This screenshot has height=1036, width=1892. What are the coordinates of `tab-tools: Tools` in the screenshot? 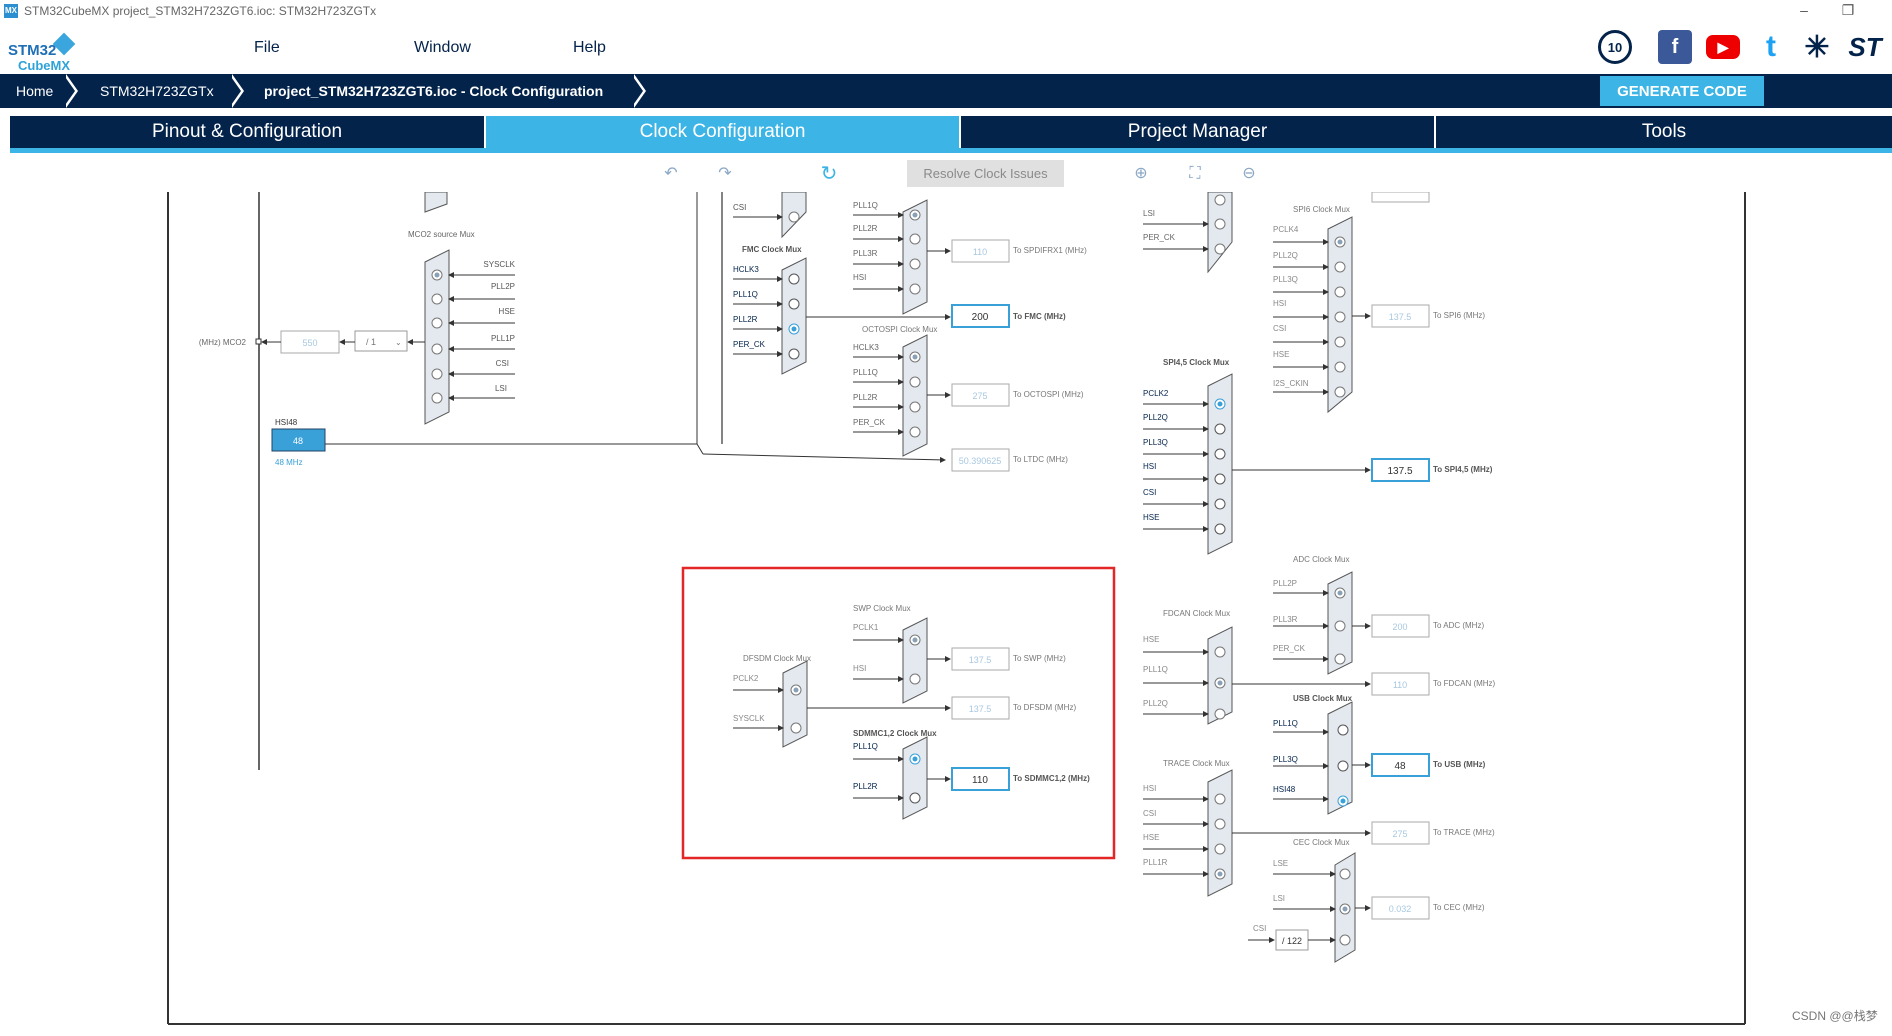 It's located at (1664, 132).